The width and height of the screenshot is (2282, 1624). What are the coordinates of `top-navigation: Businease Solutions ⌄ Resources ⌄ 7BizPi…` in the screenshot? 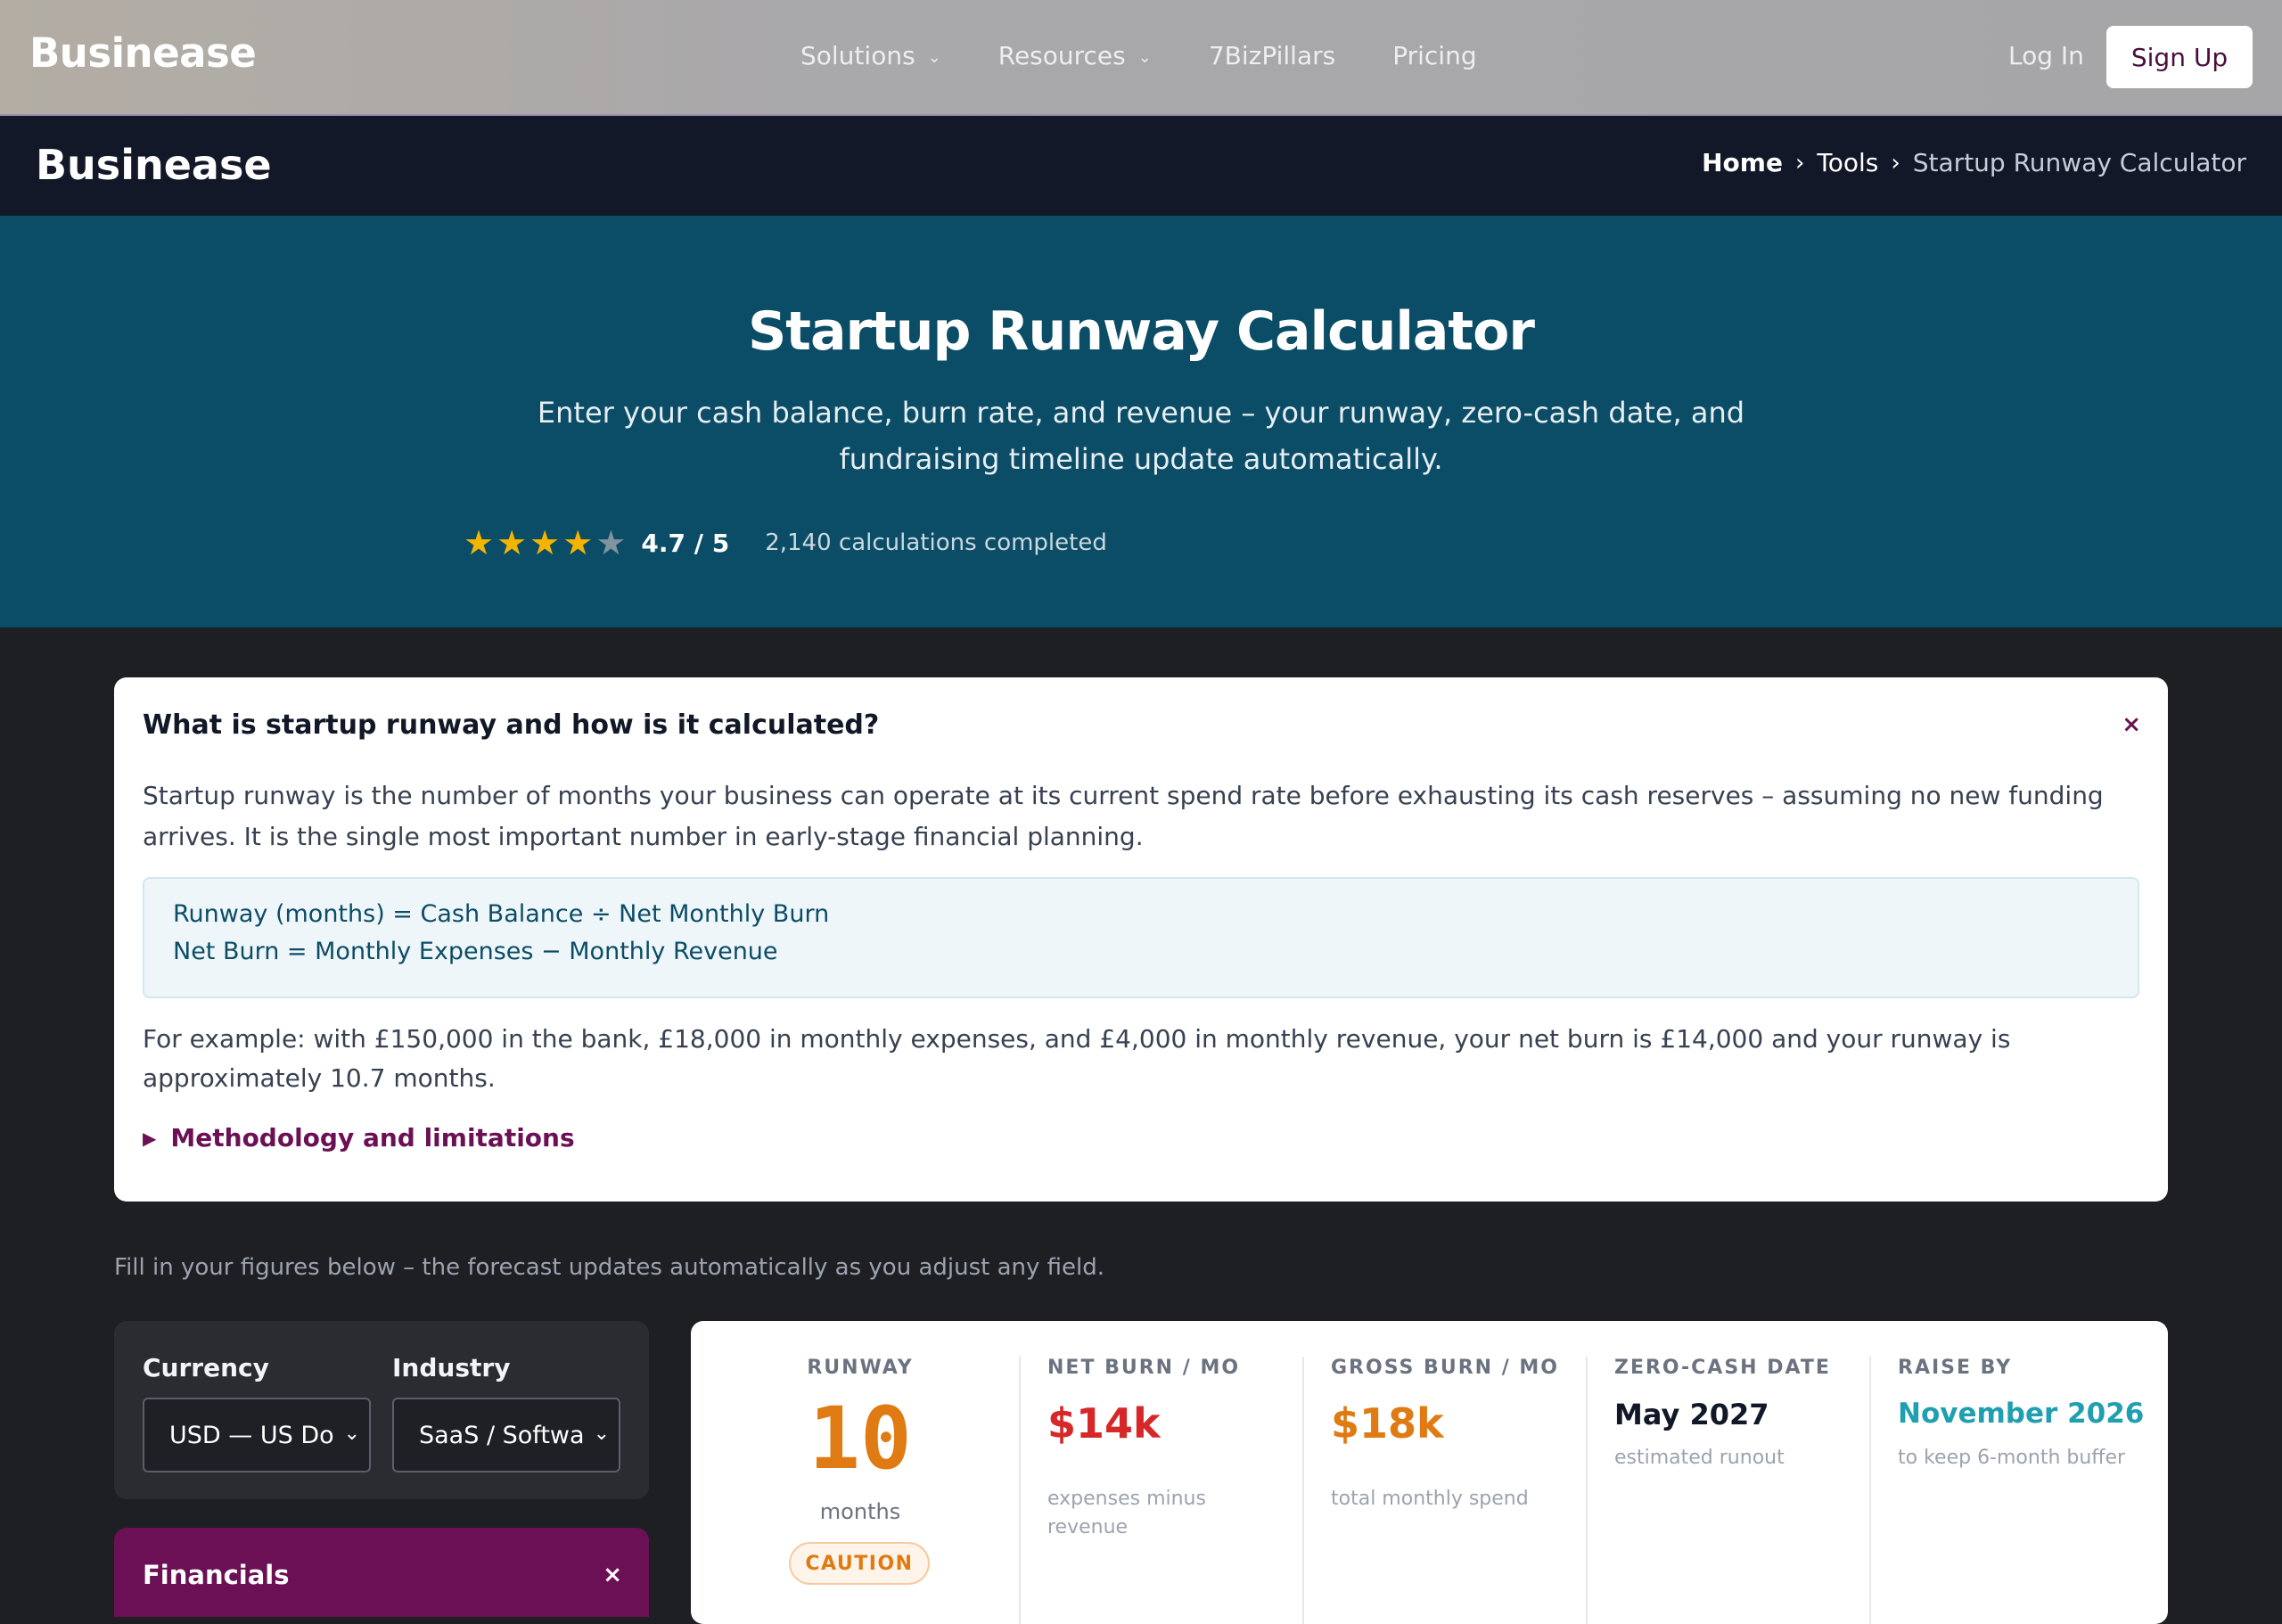 It's located at (1141, 58).